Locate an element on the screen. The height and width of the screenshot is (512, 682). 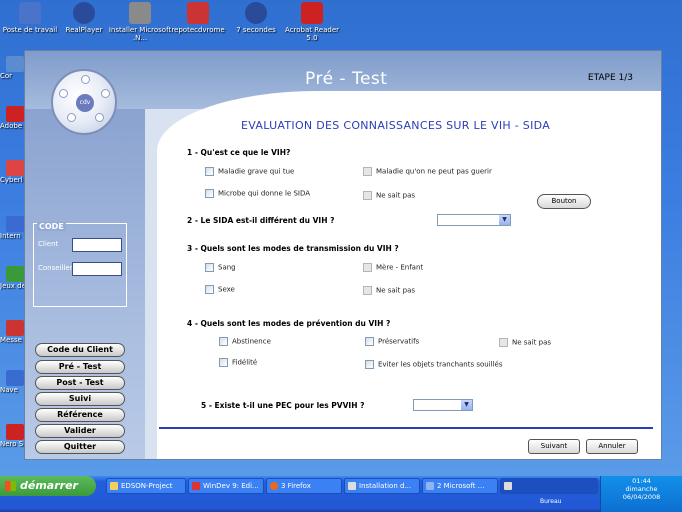
client-field is located at coordinates (97, 245).